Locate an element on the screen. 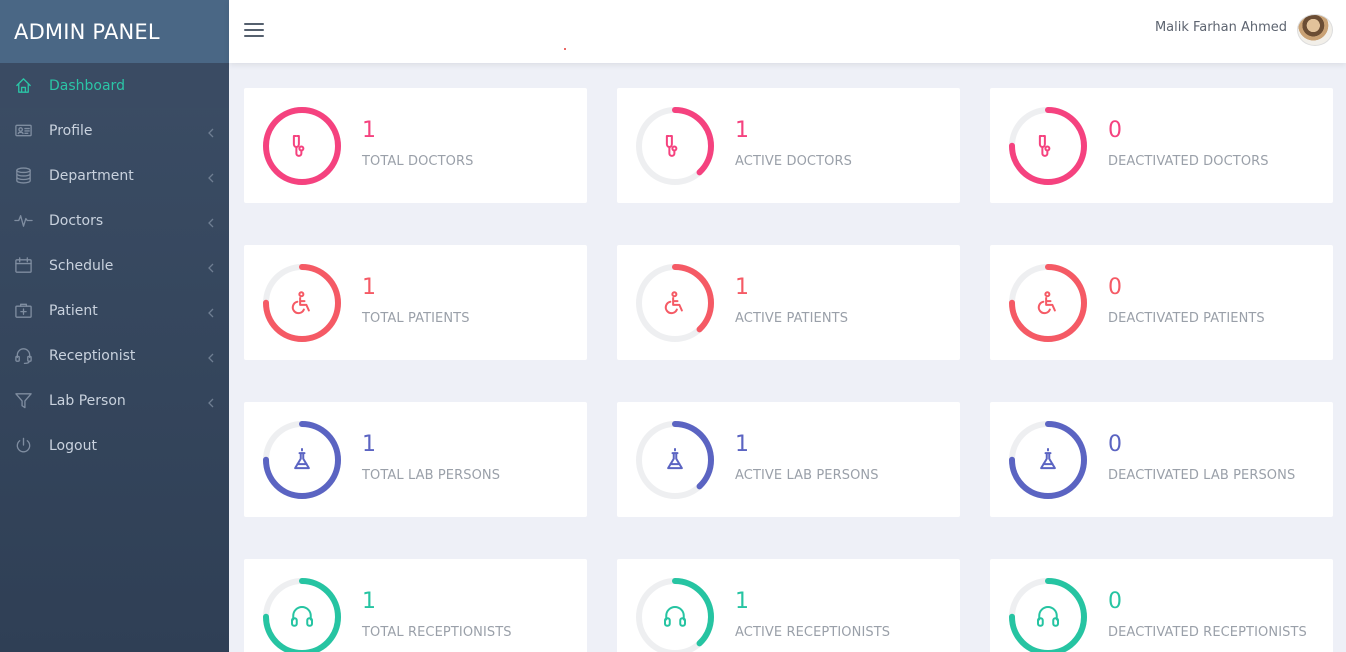  stat-card-deactivated-receptionists: 0 DEACTIVATED RECEPTIONISTS is located at coordinates (1161, 605).